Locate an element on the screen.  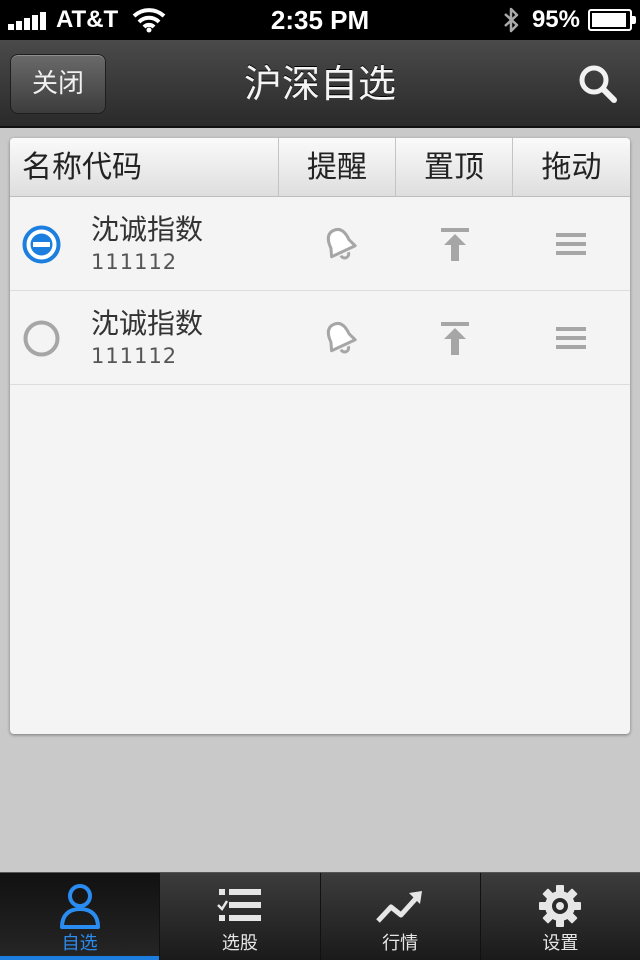
battery-percentage: 95% is located at coordinates (555, 19).